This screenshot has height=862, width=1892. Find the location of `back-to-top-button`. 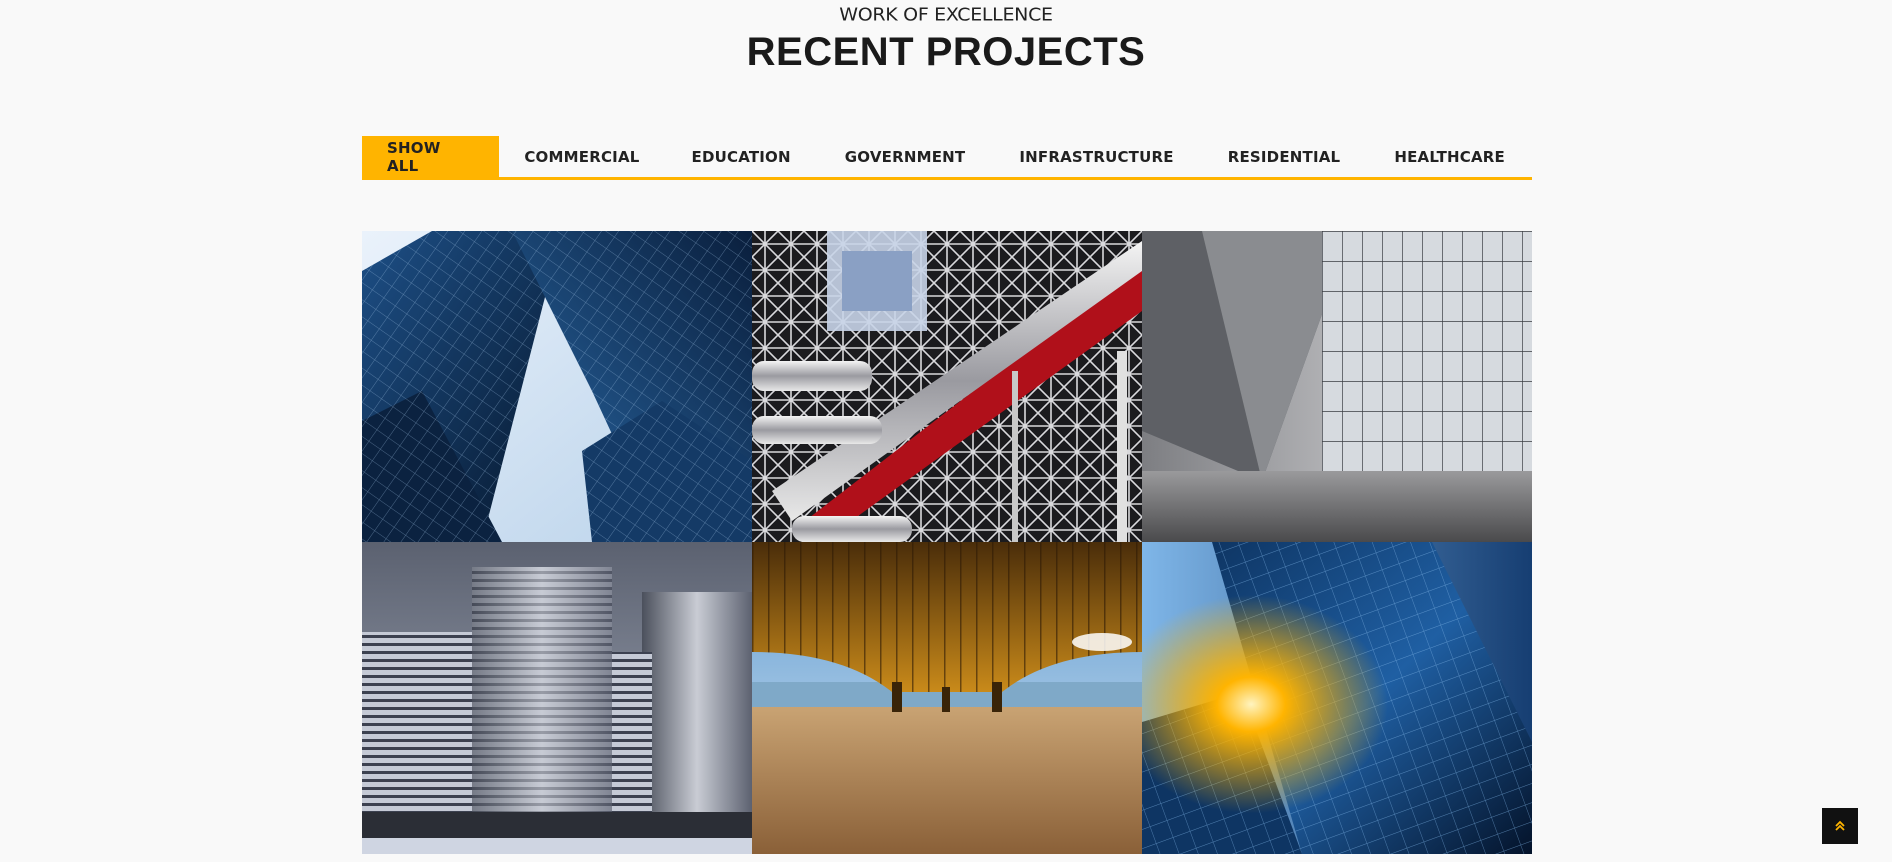

back-to-top-button is located at coordinates (1840, 826).